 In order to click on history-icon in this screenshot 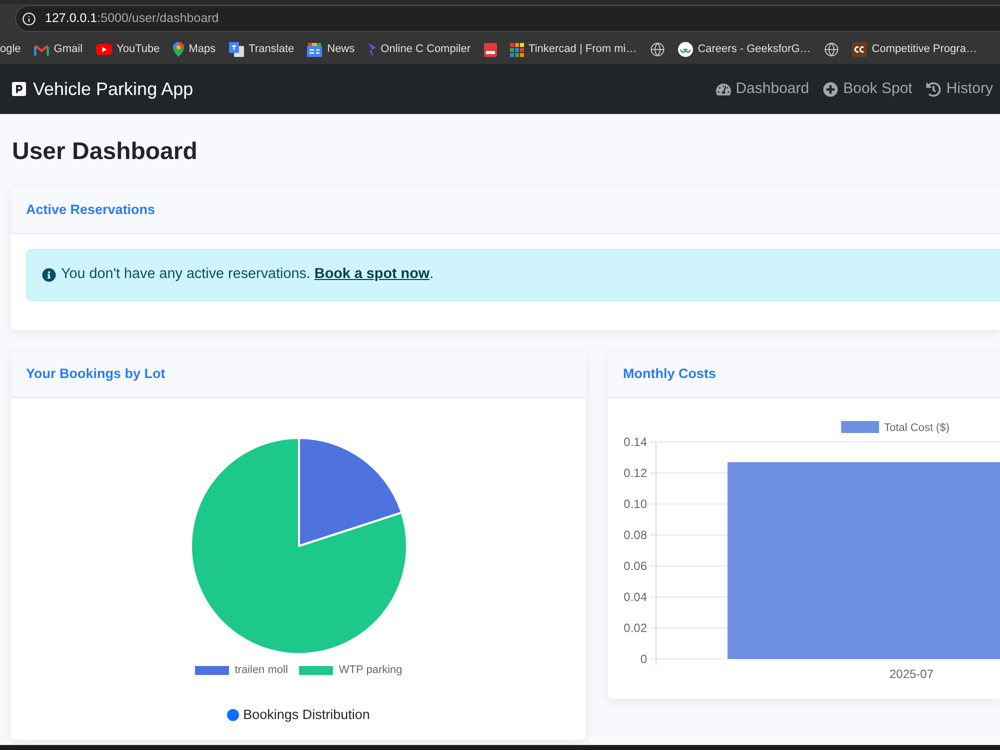, I will do `click(934, 89)`.